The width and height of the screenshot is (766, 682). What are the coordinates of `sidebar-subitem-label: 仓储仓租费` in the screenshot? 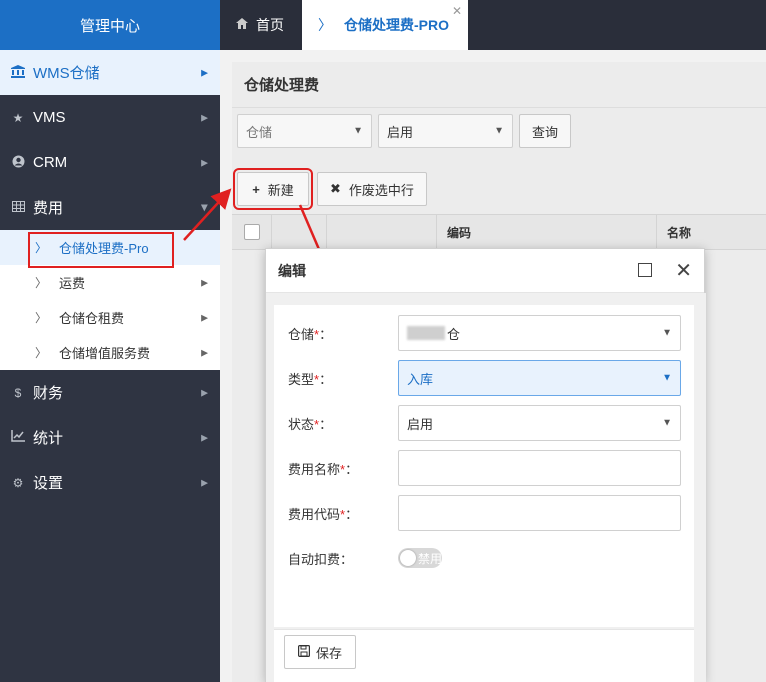 It's located at (92, 318).